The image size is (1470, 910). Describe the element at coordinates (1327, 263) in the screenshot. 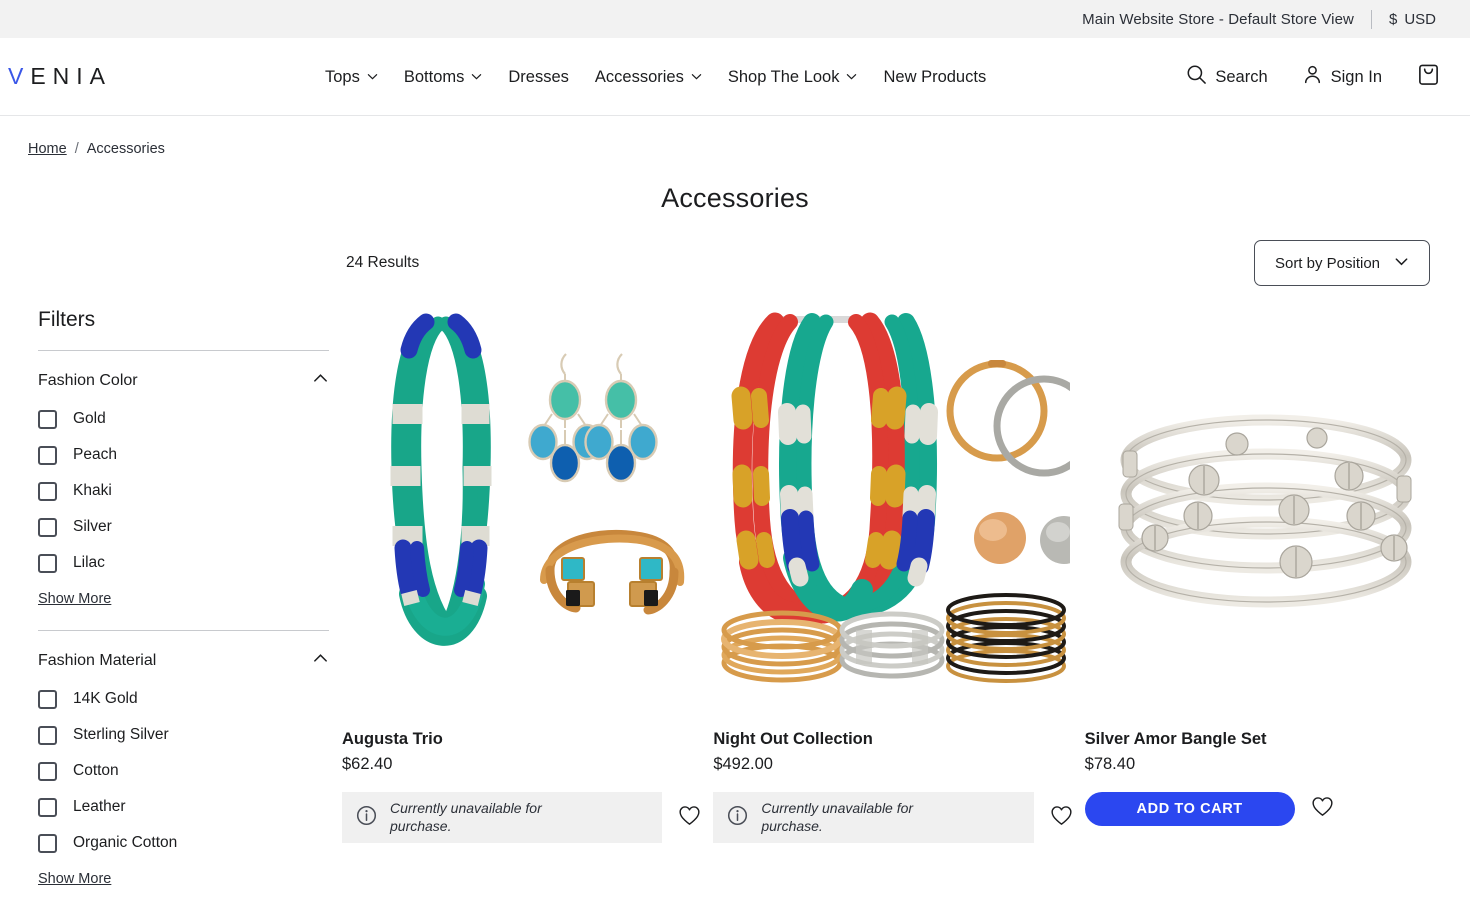

I see `sort-label: Sort by Position` at that location.